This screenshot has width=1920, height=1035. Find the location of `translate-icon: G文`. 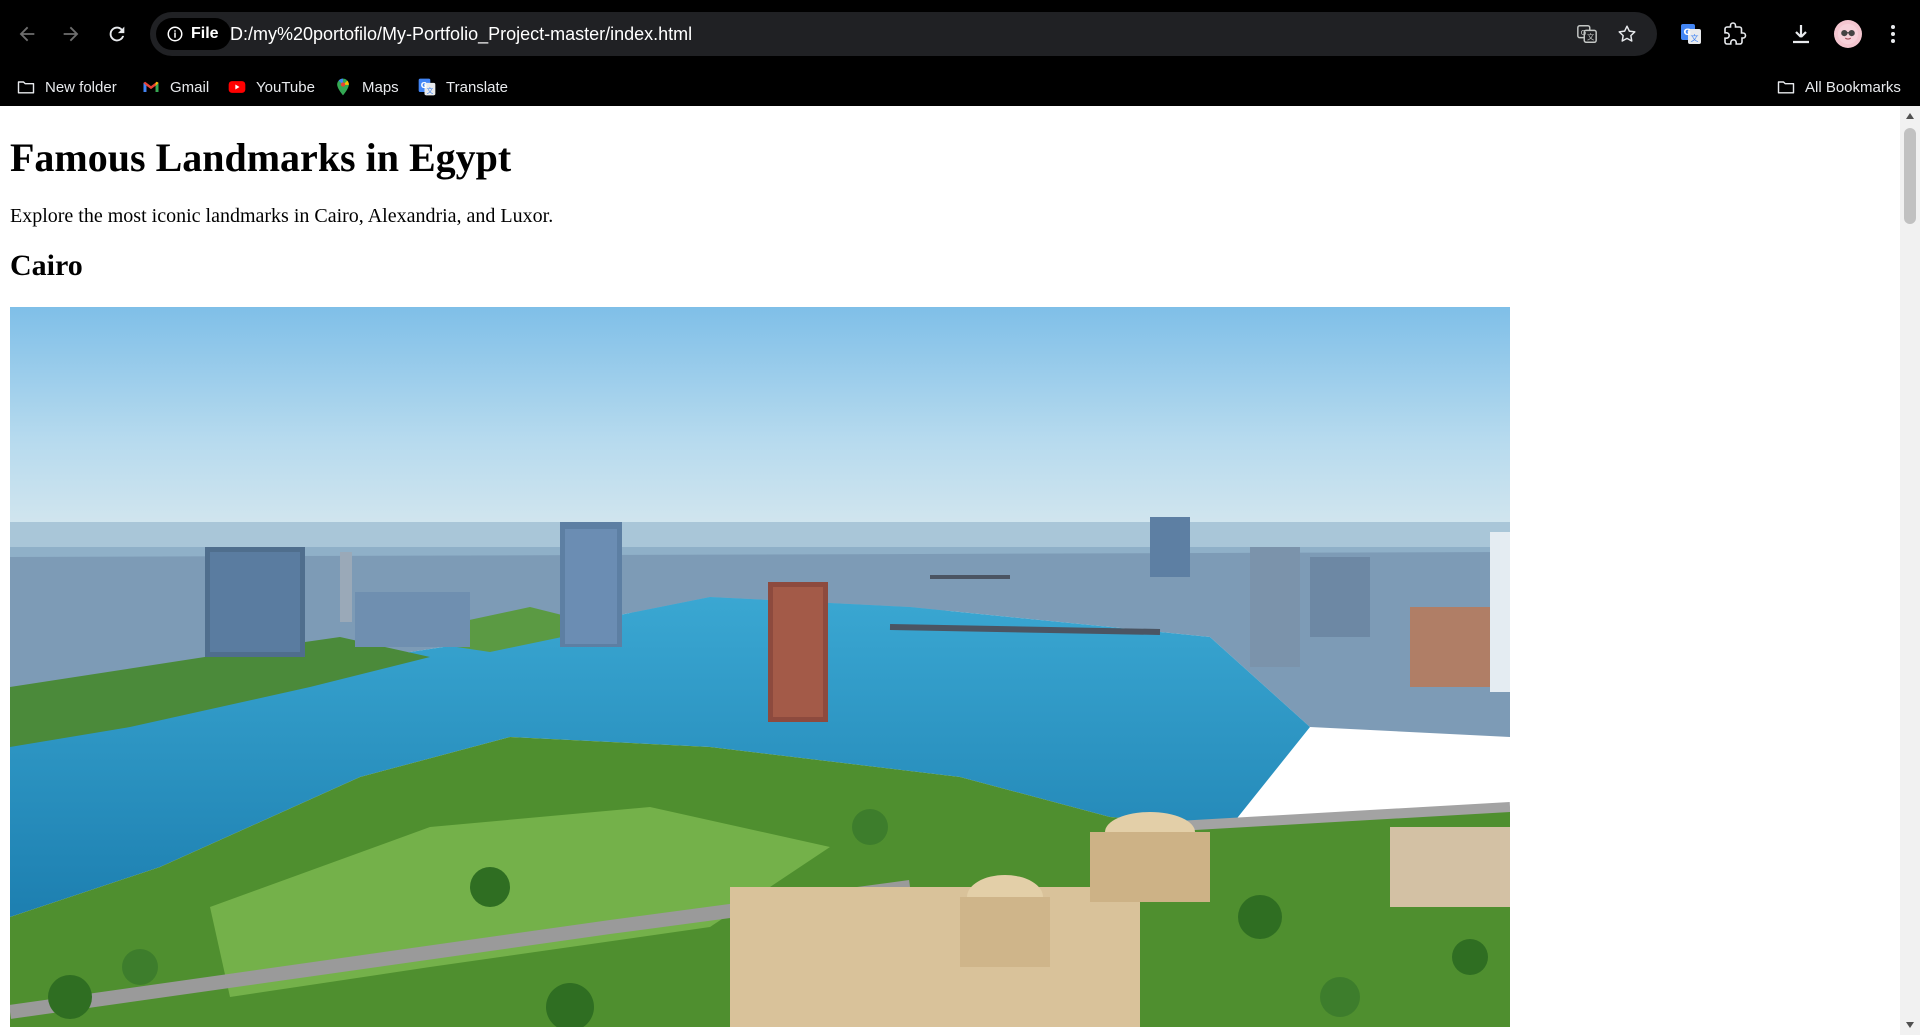

translate-icon: G文 is located at coordinates (427, 87).